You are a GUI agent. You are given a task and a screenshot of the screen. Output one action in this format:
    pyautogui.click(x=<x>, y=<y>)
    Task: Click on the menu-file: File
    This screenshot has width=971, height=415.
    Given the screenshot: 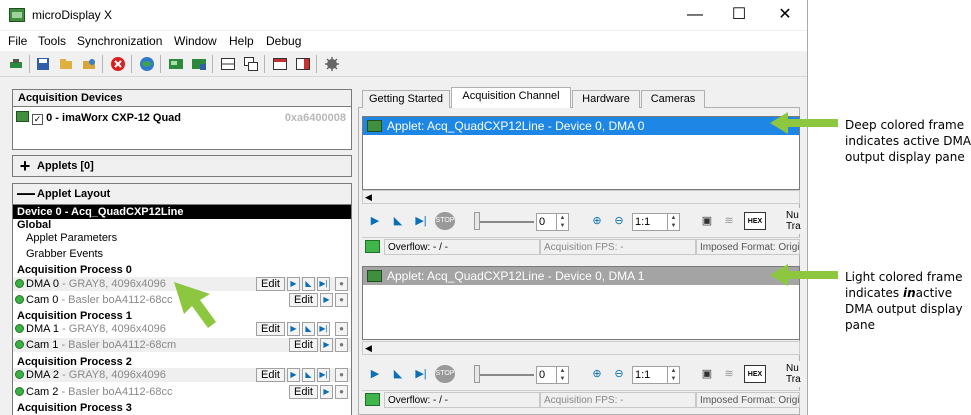 What is the action you would take?
    pyautogui.click(x=17, y=41)
    